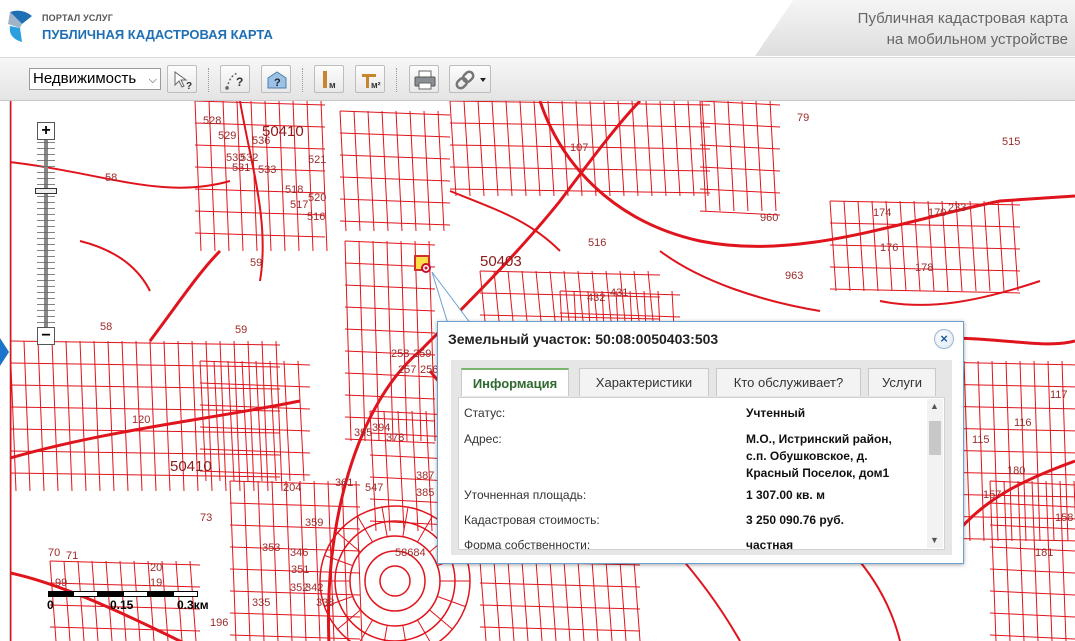 This screenshot has width=1075, height=641. Describe the element at coordinates (157, 34) in the screenshot. I see `portal-title: ПУБЛИЧНАЯ КАДАСТРОВАЯ КАРТА` at that location.